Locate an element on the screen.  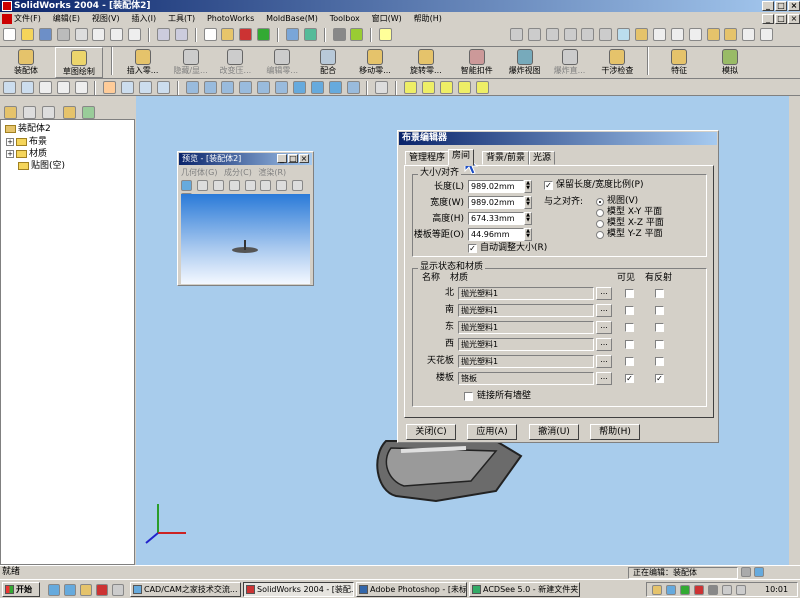
mass-properties-icon is located at coordinates (357, 34).